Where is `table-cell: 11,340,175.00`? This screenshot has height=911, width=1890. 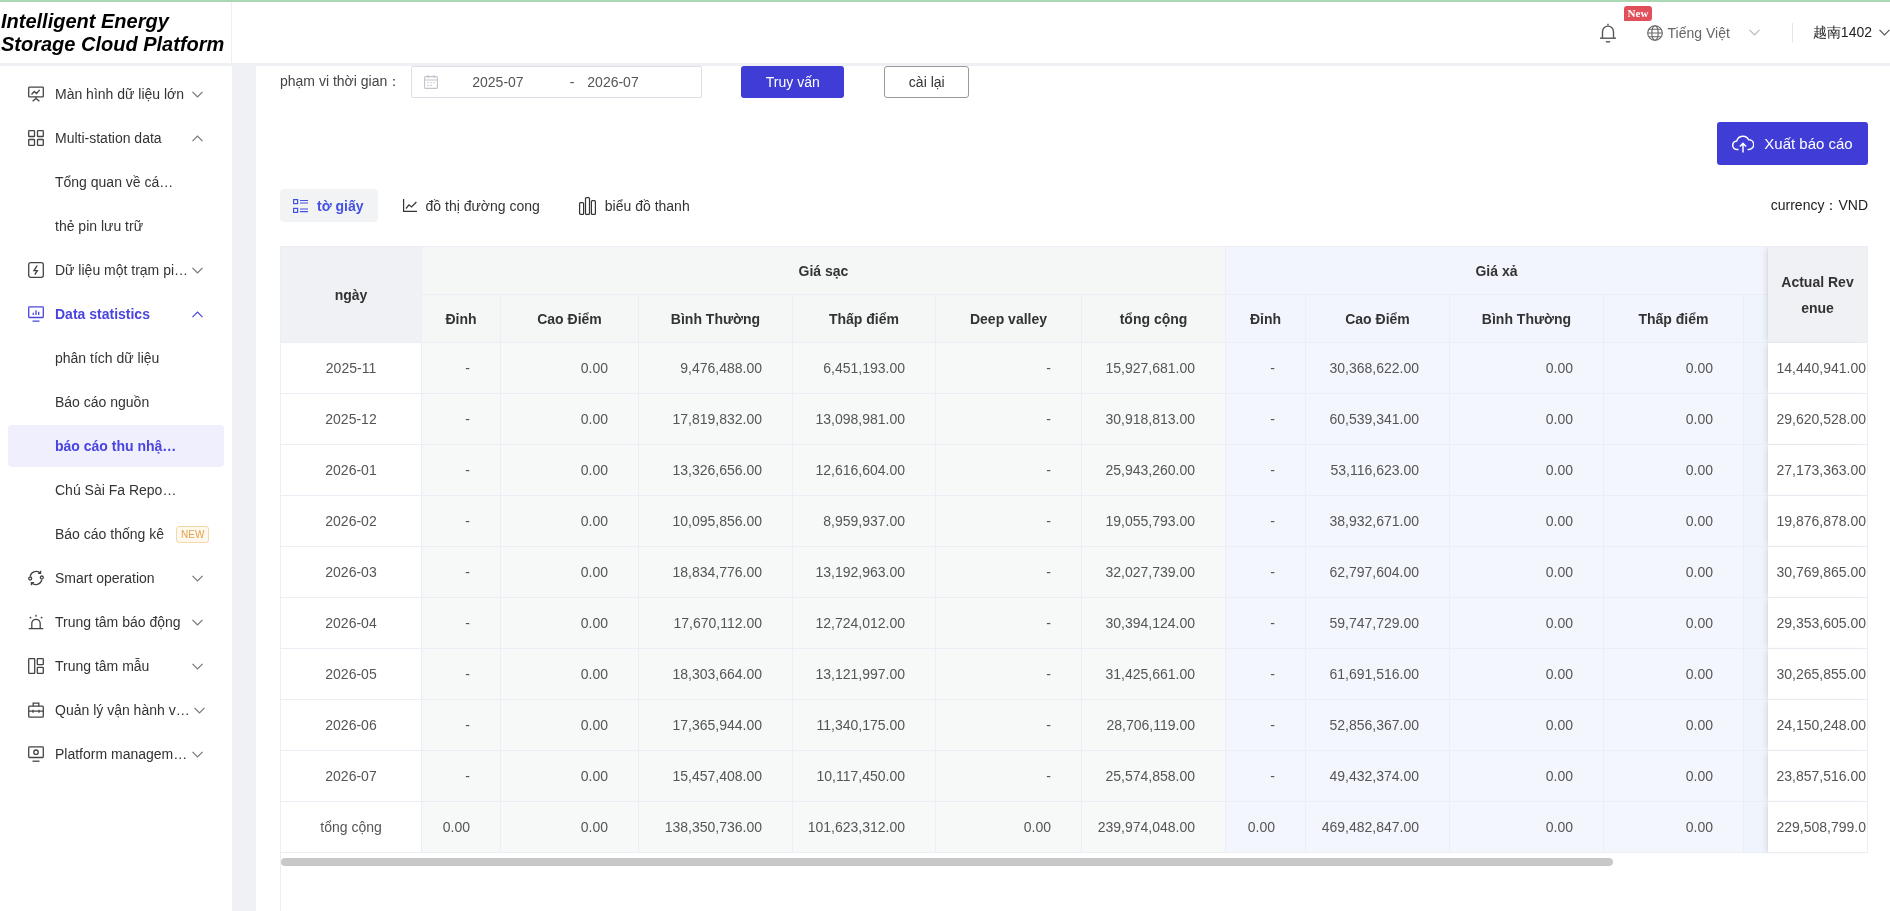 table-cell: 11,340,175.00 is located at coordinates (864, 725).